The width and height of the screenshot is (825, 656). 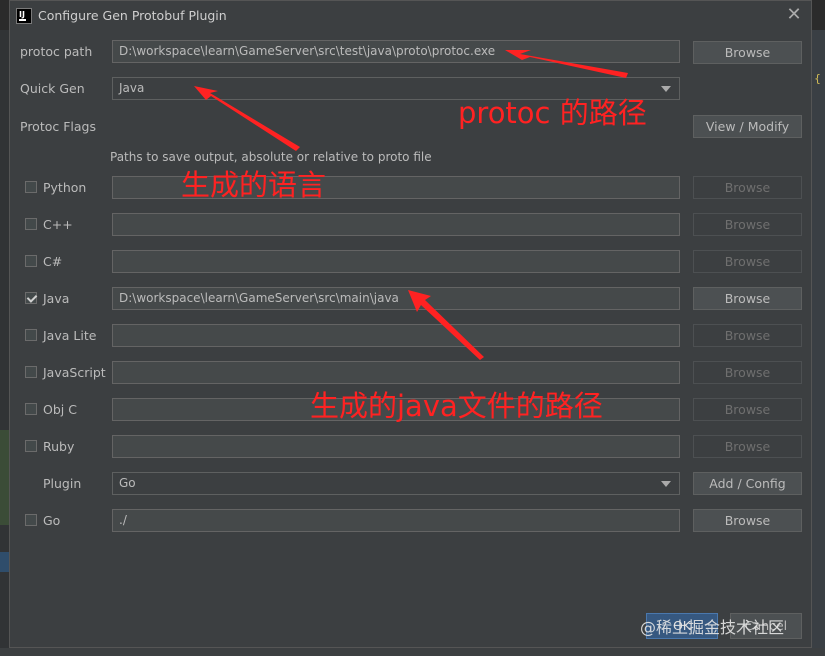 What do you see at coordinates (566, 64) in the screenshot?
I see `arrow-protoc-path` at bounding box center [566, 64].